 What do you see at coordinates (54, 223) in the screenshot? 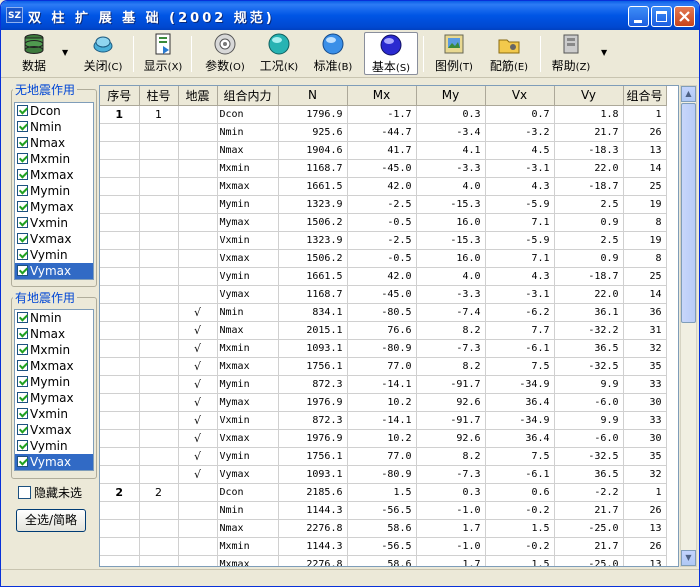
I see `no-seismic-item: Vxmin` at bounding box center [54, 223].